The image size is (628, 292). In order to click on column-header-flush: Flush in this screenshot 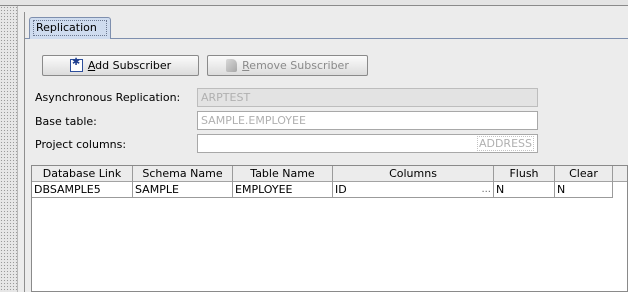, I will do `click(524, 174)`.